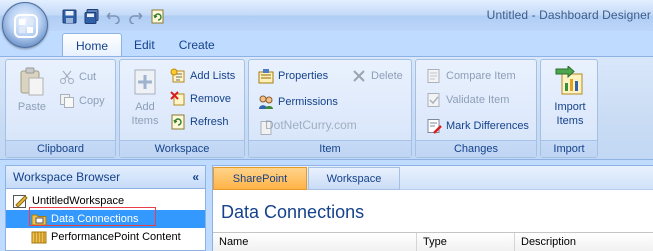  I want to click on scissors-icon, so click(67, 77).